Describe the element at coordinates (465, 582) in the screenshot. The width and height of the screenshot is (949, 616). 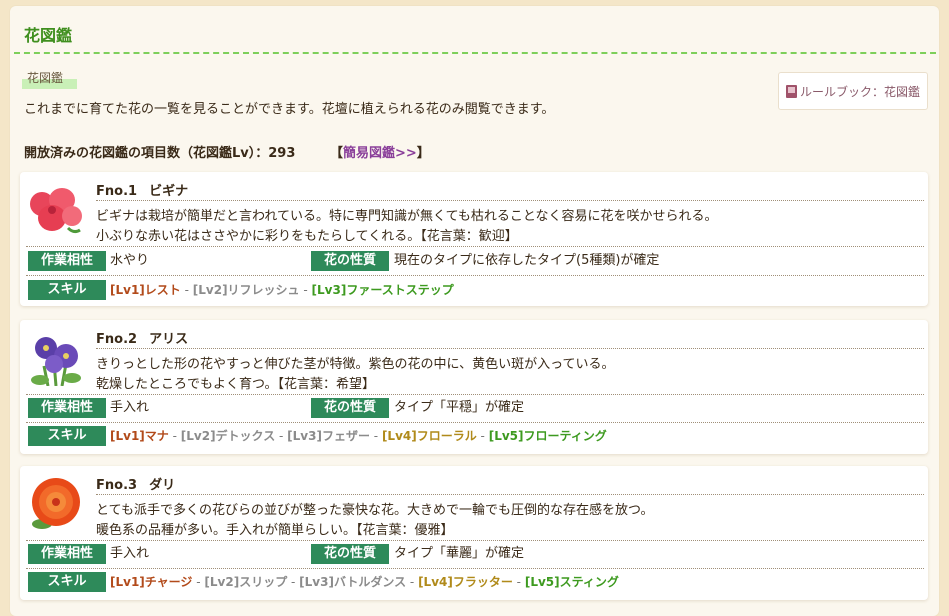
I see `skill-item: [Lv4]フラッター` at that location.